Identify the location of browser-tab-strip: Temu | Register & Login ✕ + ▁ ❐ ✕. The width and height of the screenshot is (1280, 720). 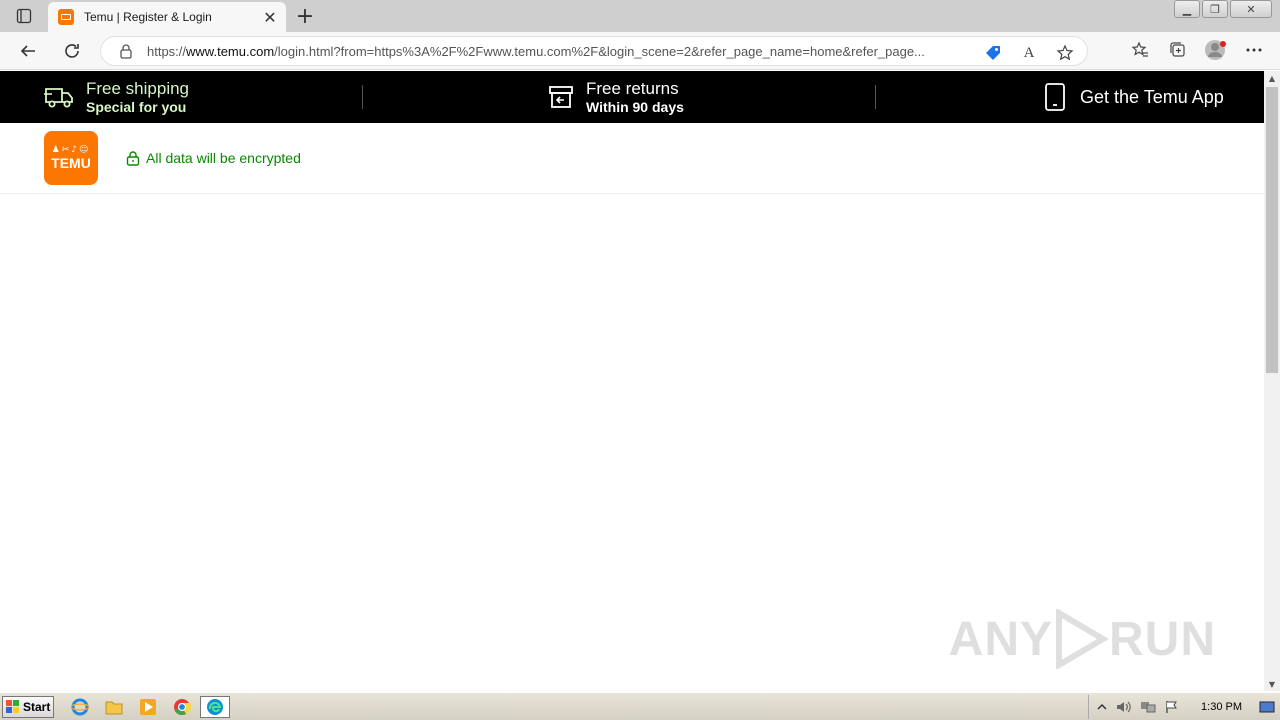
(640, 16).